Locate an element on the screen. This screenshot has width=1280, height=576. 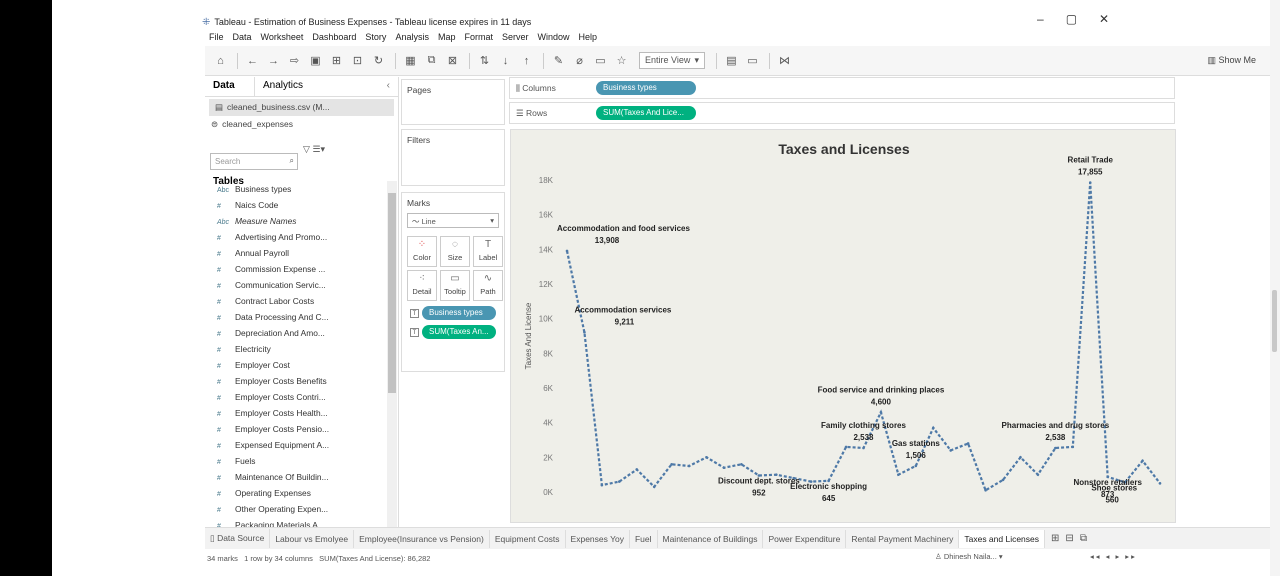
pages-card: Pages is located at coordinates (453, 102).